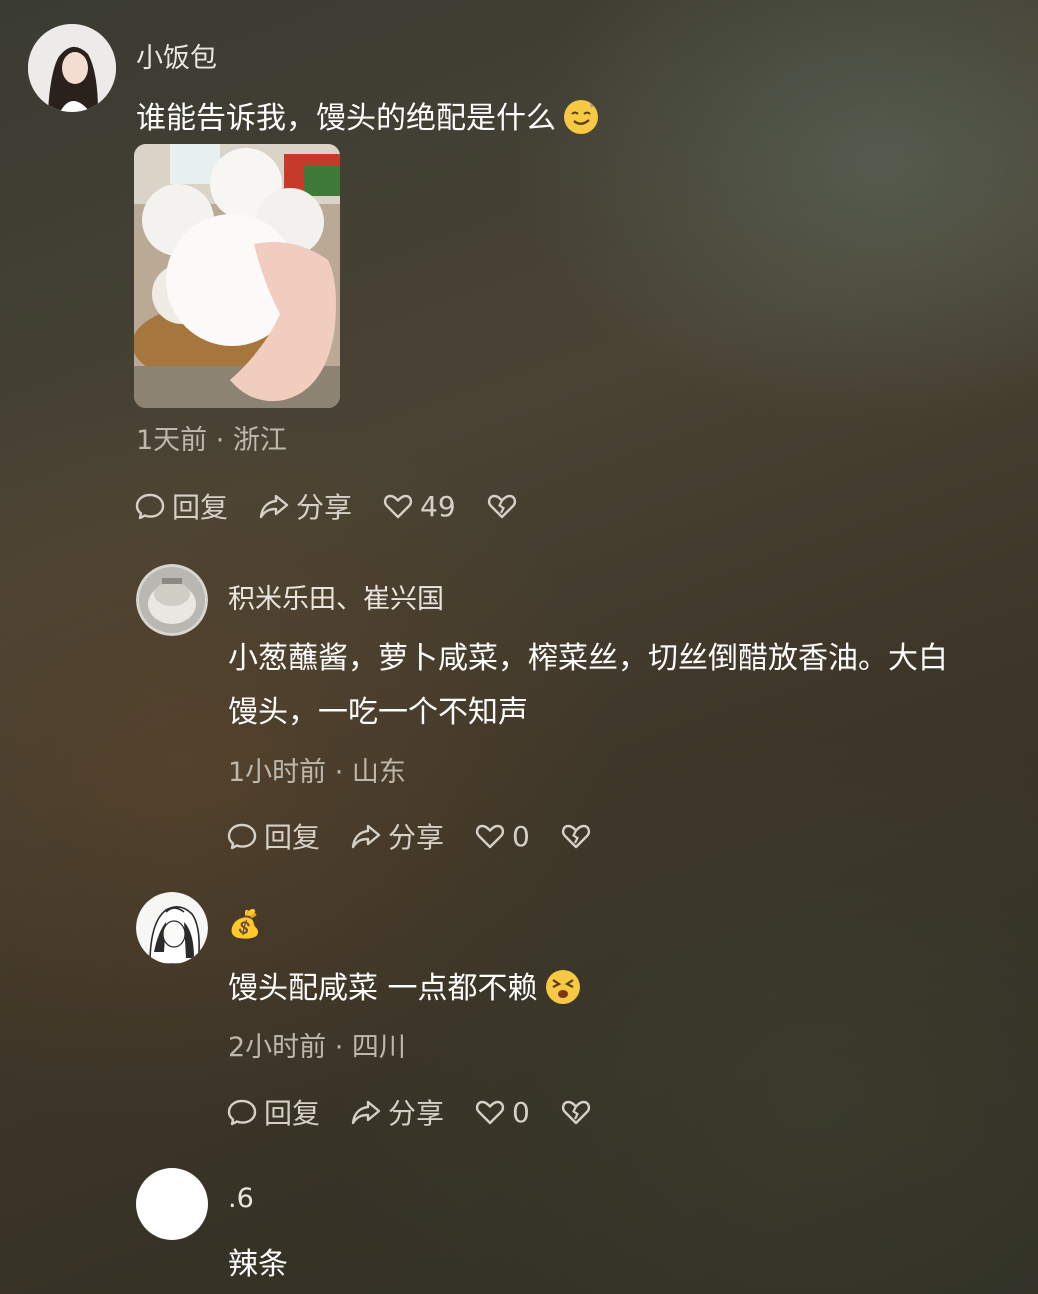 The height and width of the screenshot is (1294, 1038). I want to click on comment-actions: 回复 分享 49, so click(341, 506).